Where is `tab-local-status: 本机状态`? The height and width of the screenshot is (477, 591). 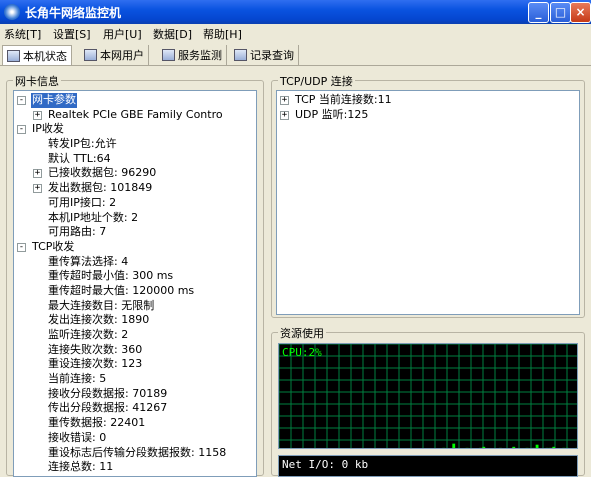
tab-local-status: 本机状态 is located at coordinates (37, 55).